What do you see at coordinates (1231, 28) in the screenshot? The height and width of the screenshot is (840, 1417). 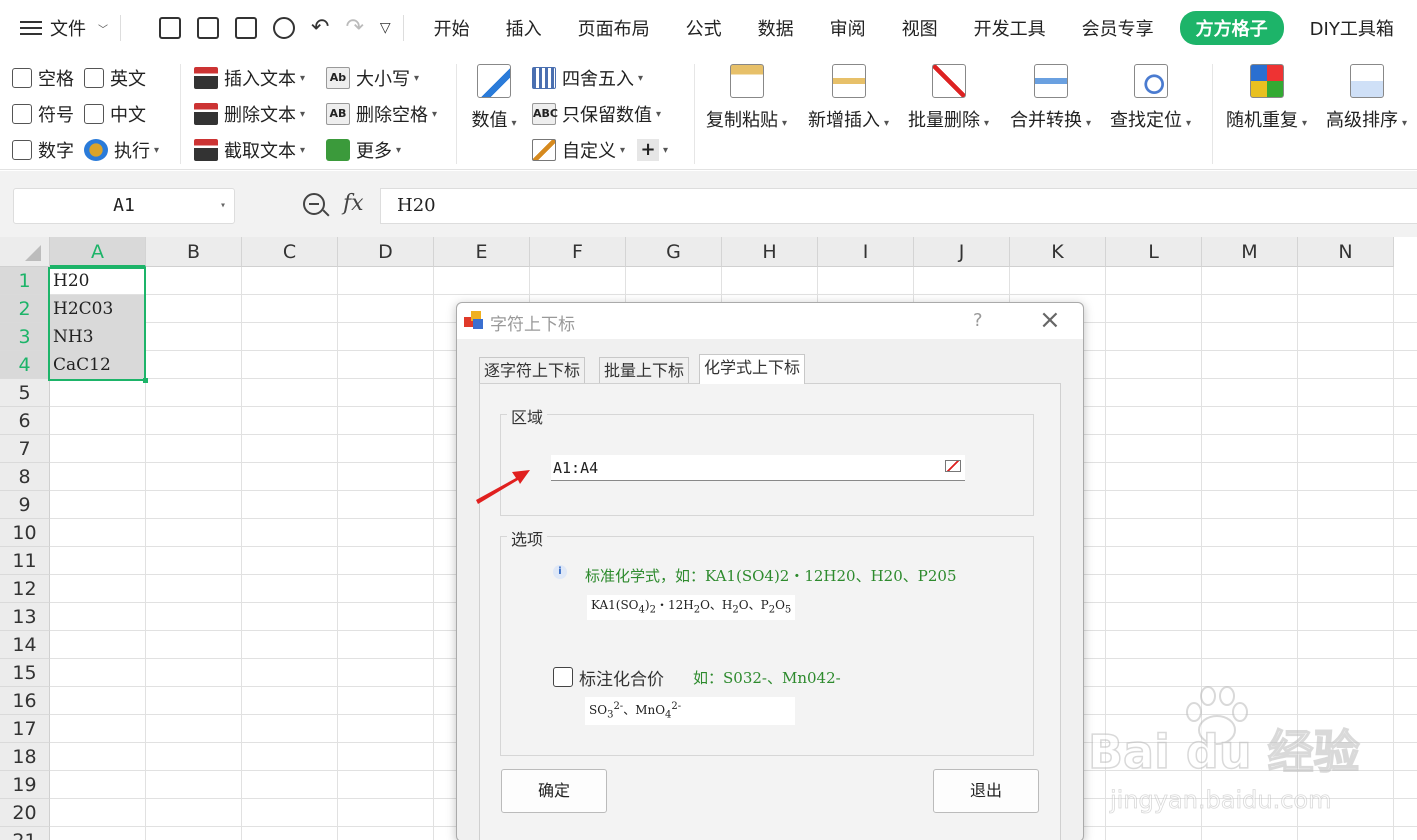 I see `menu-tab: 方方格子` at bounding box center [1231, 28].